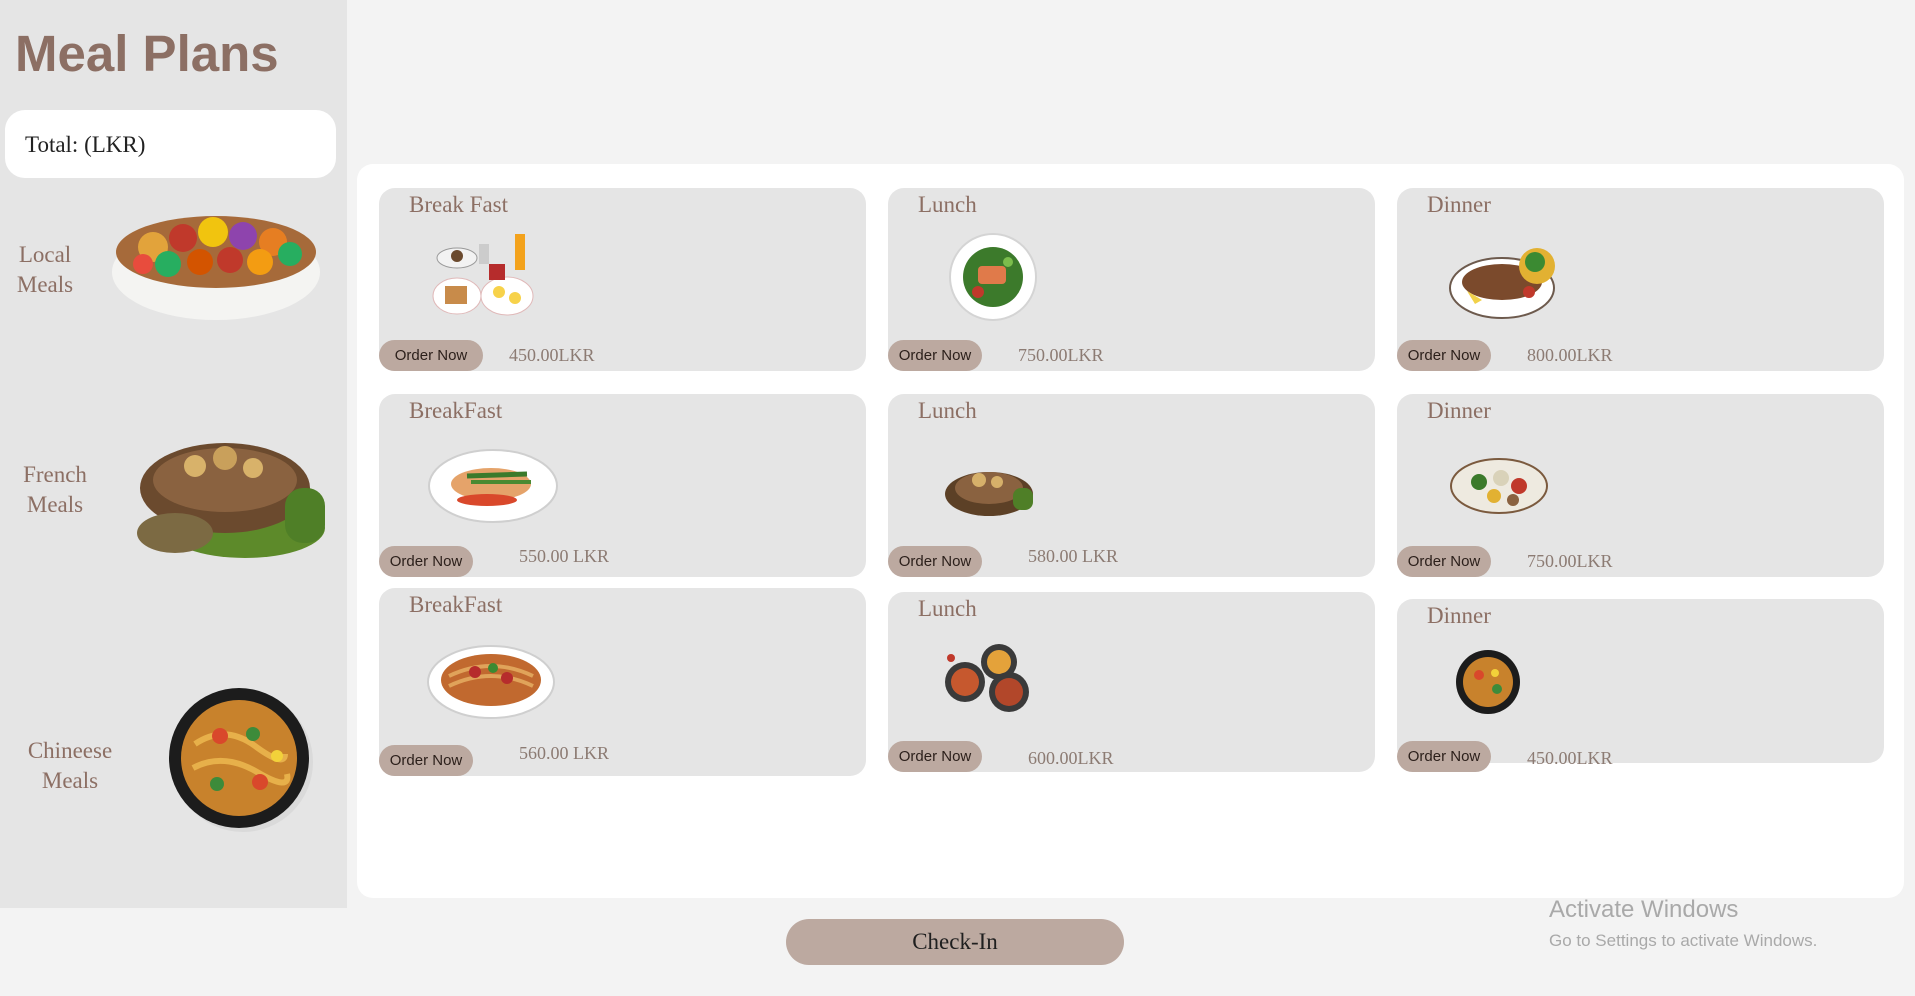 This screenshot has width=1915, height=996. Describe the element at coordinates (45, 270) in the screenshot. I see `category-label: Local Meals` at that location.